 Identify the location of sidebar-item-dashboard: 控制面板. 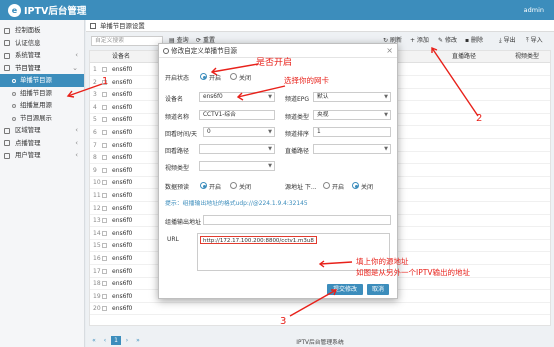
(42, 30).